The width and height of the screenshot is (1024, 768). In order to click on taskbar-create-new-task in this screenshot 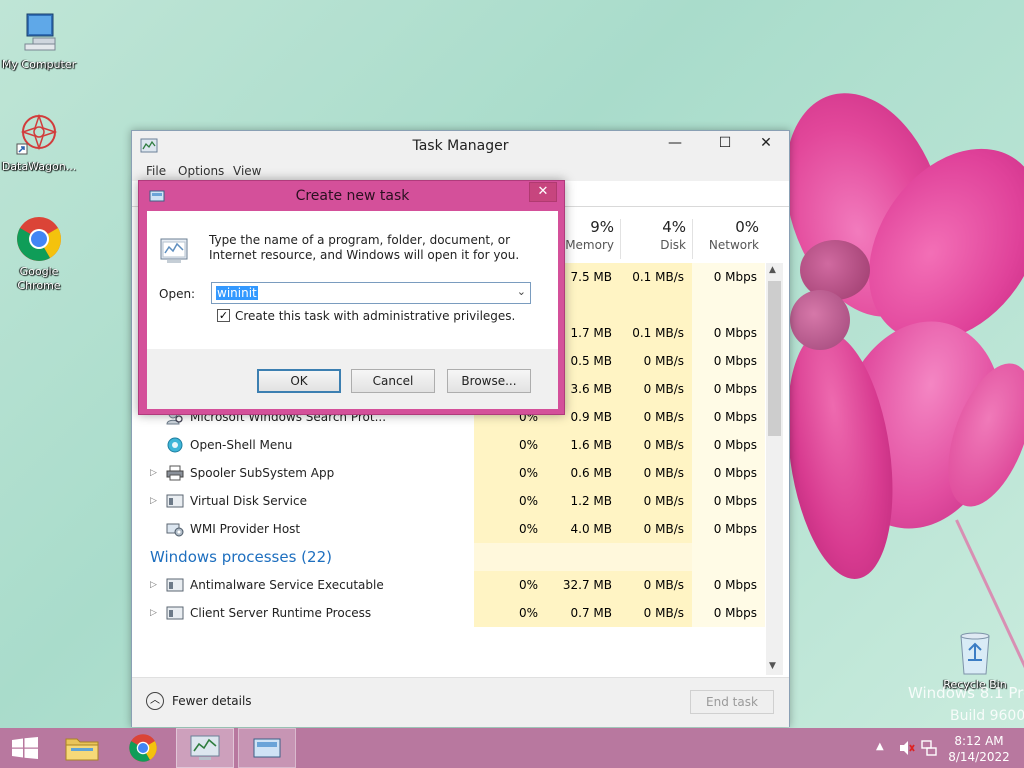, I will do `click(267, 748)`.